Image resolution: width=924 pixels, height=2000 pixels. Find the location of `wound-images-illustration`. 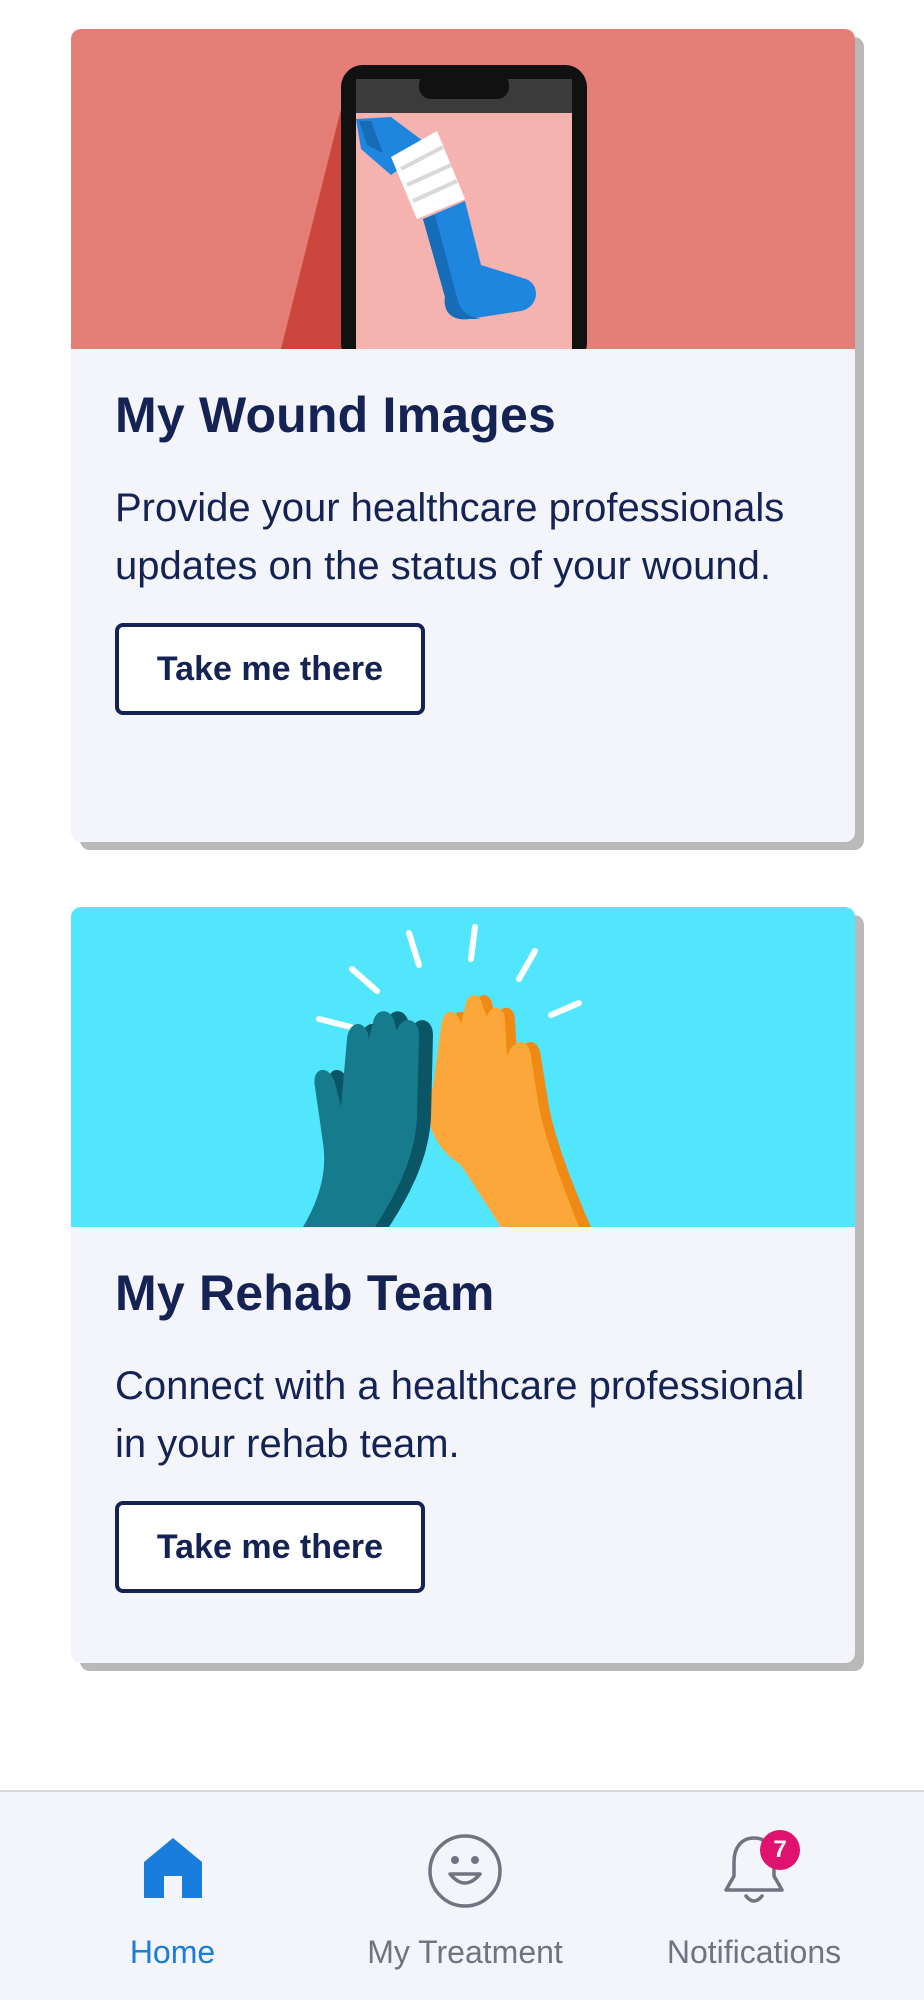

wound-images-illustration is located at coordinates (463, 189).